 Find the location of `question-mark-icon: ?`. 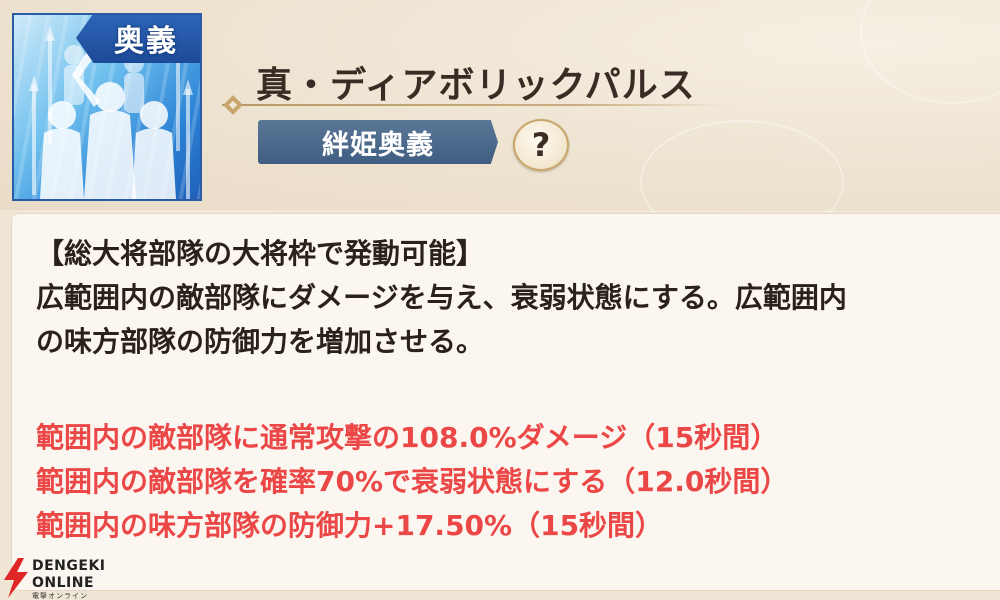

question-mark-icon: ? is located at coordinates (541, 145).